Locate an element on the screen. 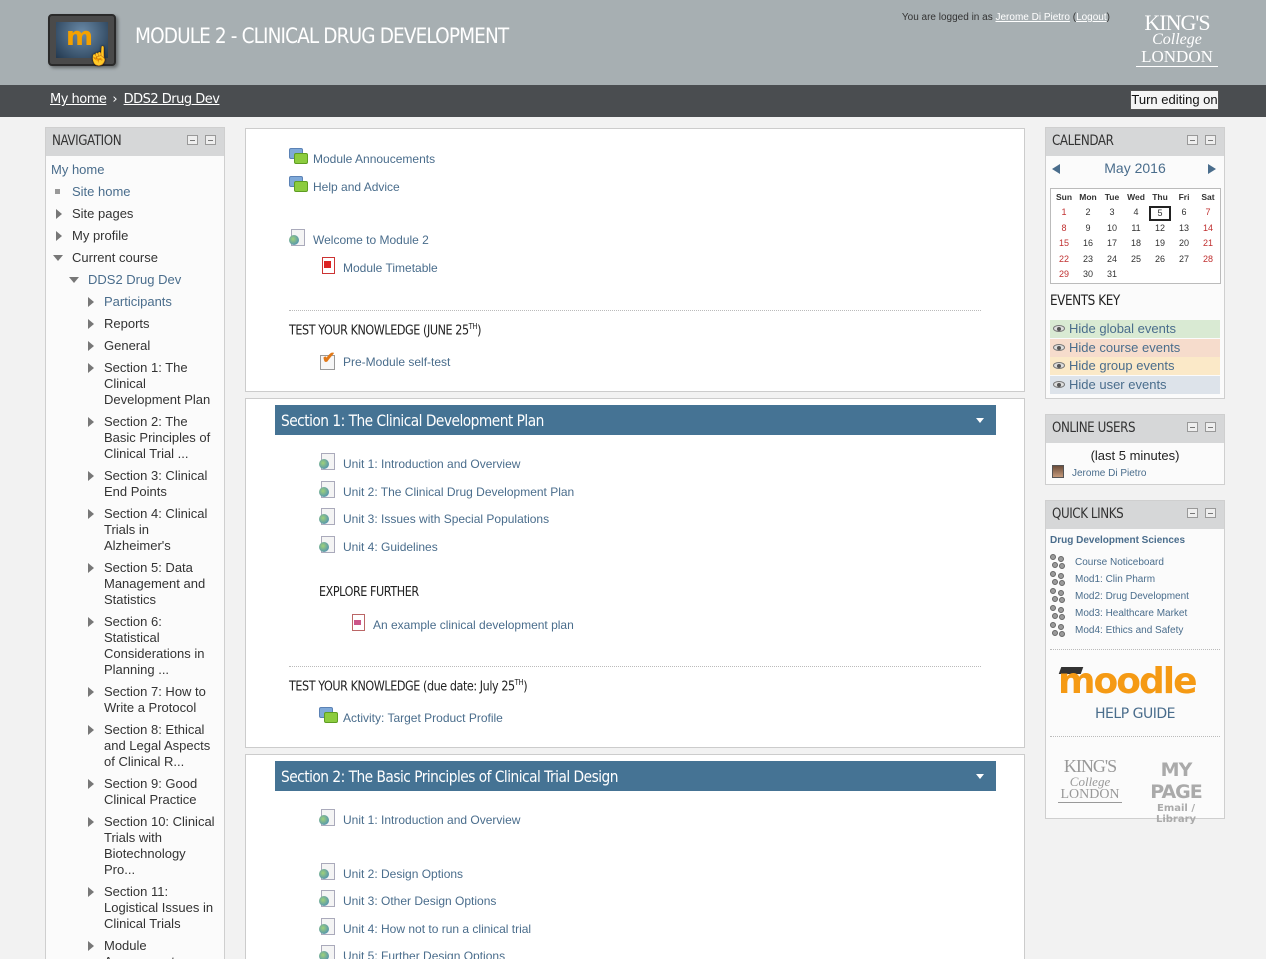 Image resolution: width=1266 pixels, height=959 pixels. quick-link: Mod2: Drug Development is located at coordinates (1132, 596).